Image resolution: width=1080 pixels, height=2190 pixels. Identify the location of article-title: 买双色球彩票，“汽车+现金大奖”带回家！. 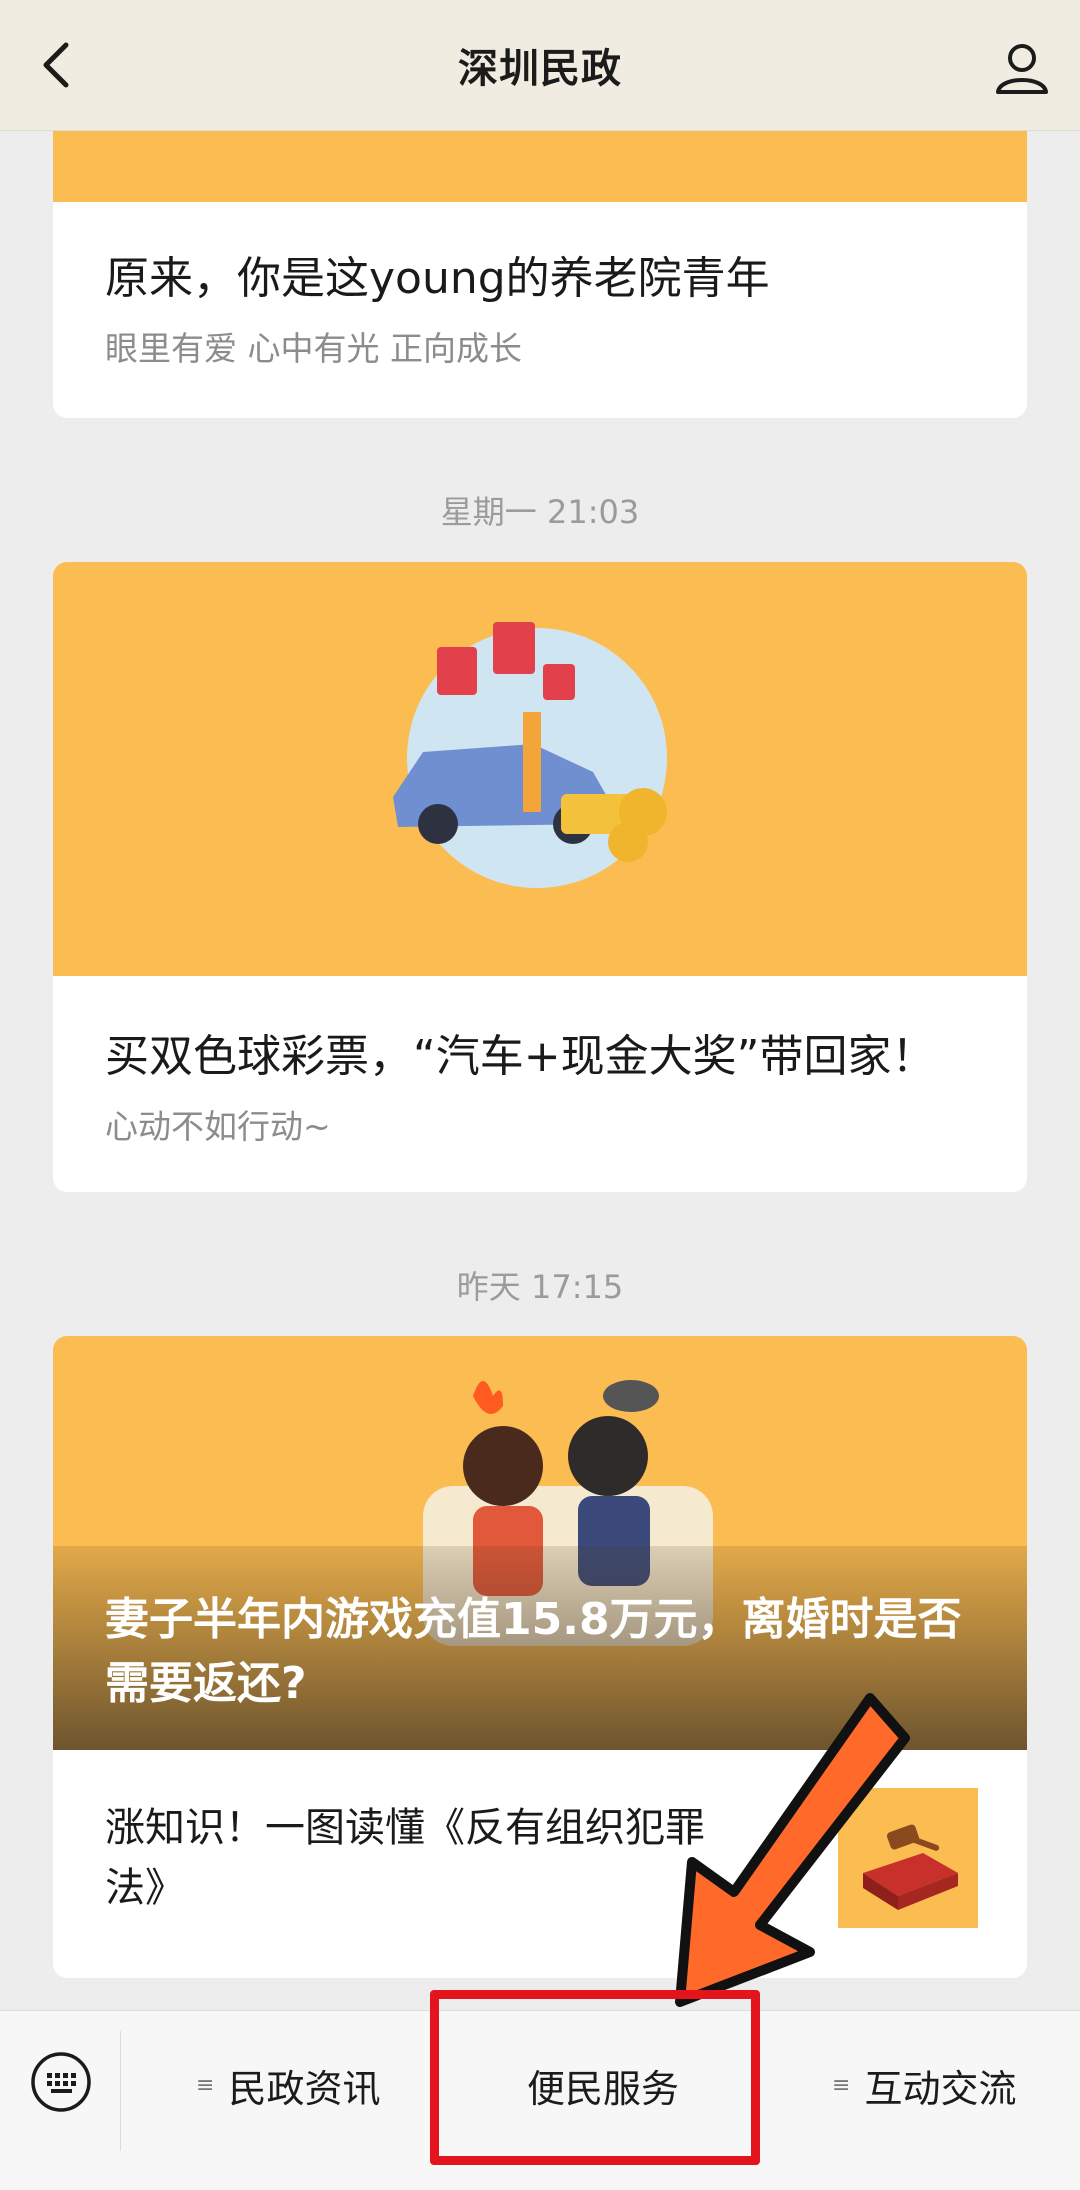
(520, 1056).